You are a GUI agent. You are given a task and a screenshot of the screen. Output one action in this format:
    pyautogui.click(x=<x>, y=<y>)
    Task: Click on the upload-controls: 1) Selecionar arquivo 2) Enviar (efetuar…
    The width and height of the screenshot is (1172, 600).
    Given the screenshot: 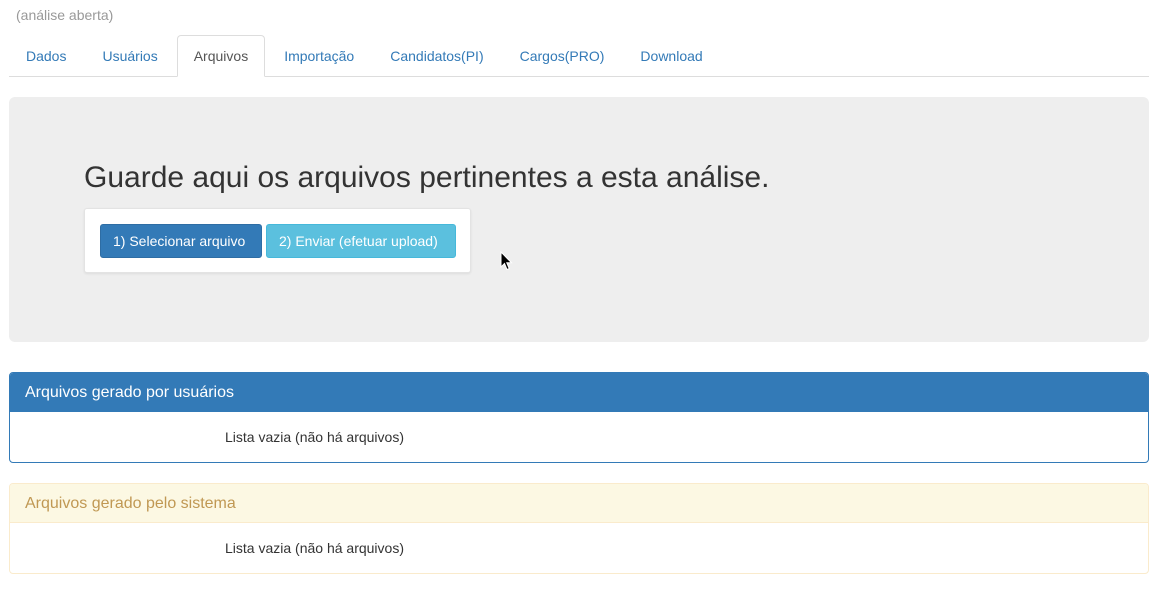 What is the action you would take?
    pyautogui.click(x=277, y=240)
    